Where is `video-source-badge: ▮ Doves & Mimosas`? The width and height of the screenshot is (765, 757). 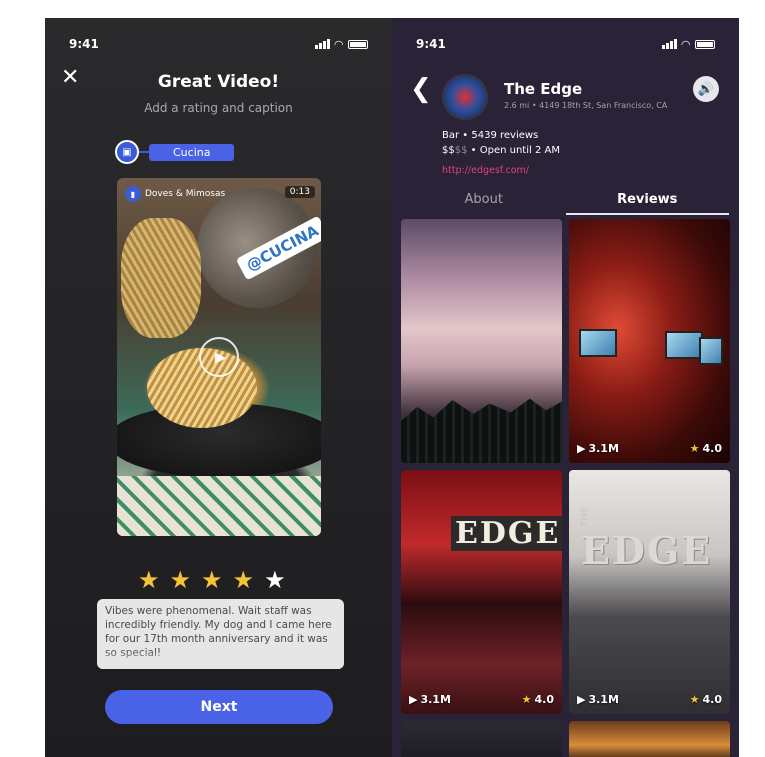 video-source-badge: ▮ Doves & Mimosas is located at coordinates (175, 194).